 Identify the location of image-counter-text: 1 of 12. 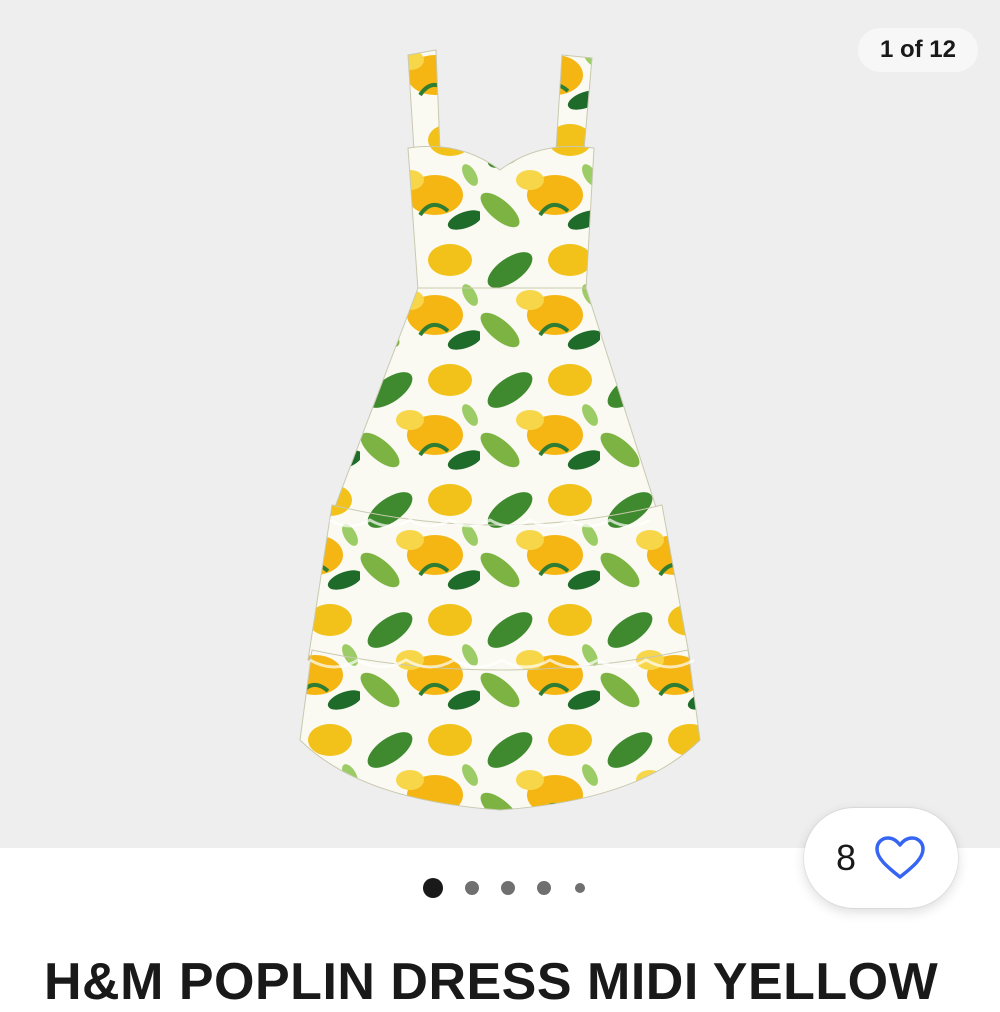
(917, 49).